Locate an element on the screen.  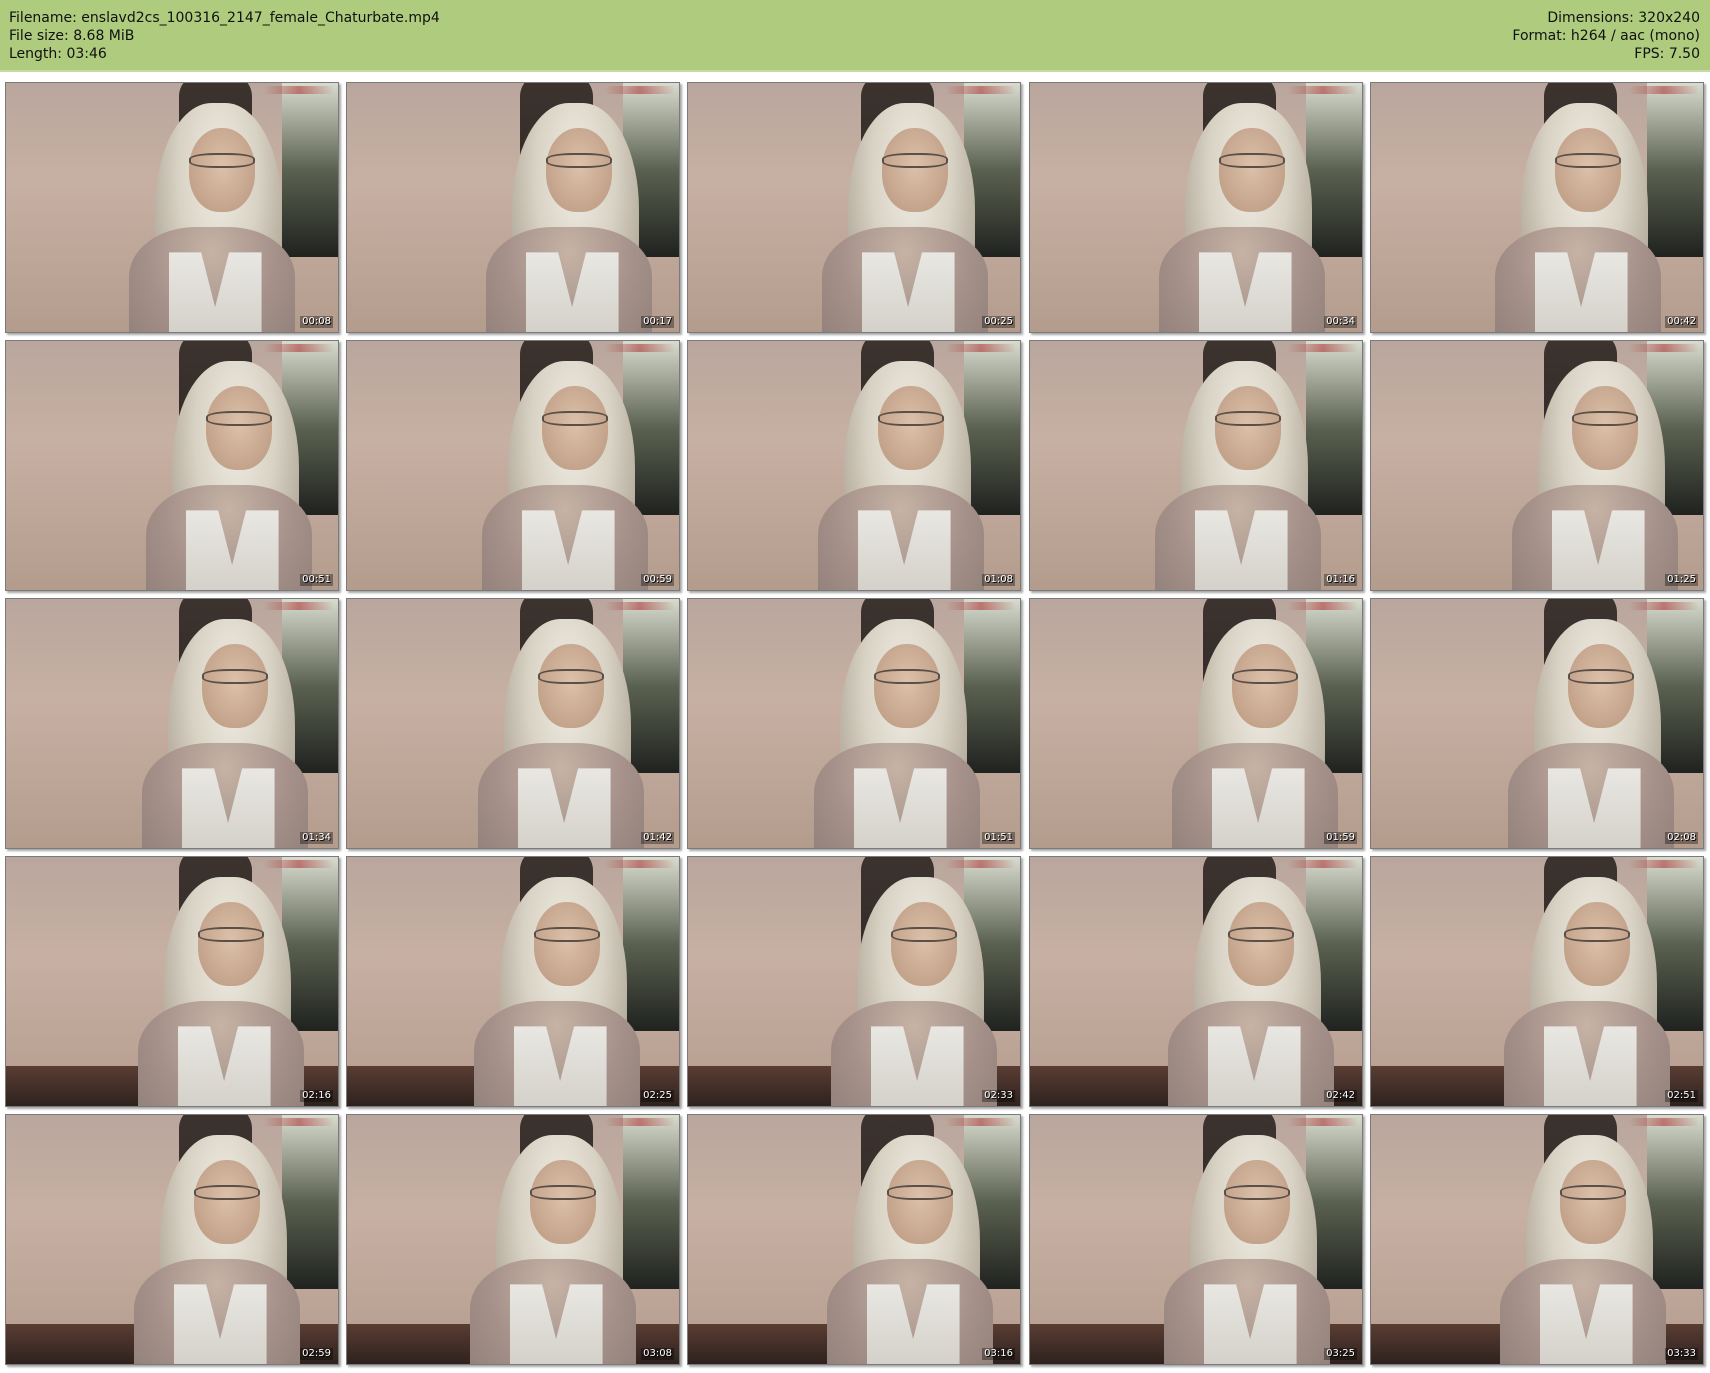
filesize-text: File size: 8.68 MiB is located at coordinates (72, 36).